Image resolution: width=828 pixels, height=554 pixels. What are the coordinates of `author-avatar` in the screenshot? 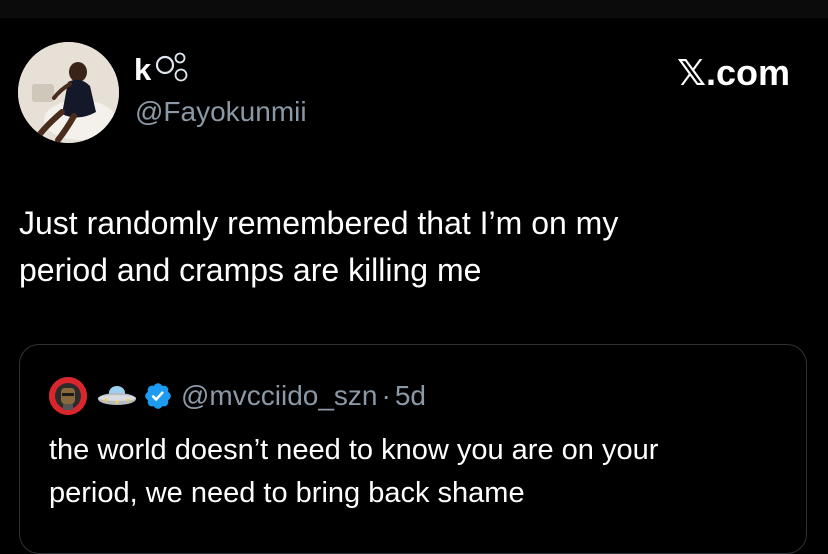 It's located at (68, 92).